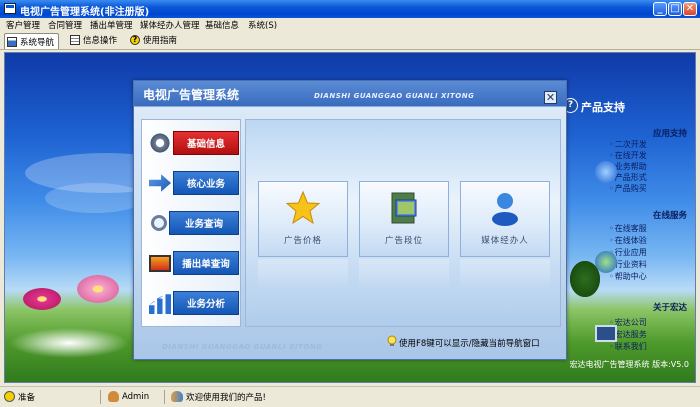 This screenshot has width=700, height=407. What do you see at coordinates (37, 42) in the screenshot?
I see `tab-label: 系统导航` at bounding box center [37, 42].